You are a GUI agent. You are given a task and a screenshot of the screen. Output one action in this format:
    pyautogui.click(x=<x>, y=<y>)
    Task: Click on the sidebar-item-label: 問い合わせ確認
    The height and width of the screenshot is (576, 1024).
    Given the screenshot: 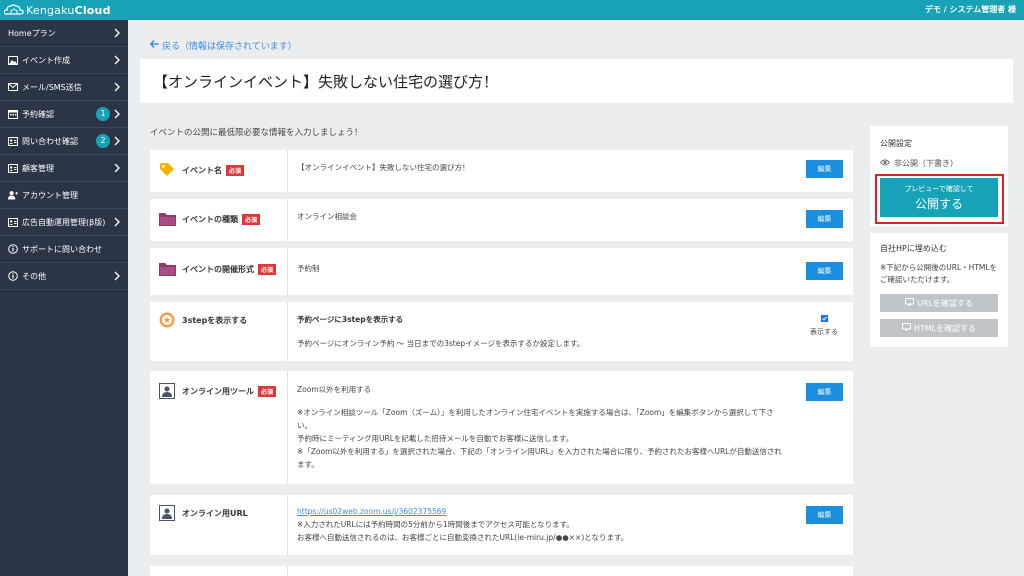 What is the action you would take?
    pyautogui.click(x=50, y=141)
    